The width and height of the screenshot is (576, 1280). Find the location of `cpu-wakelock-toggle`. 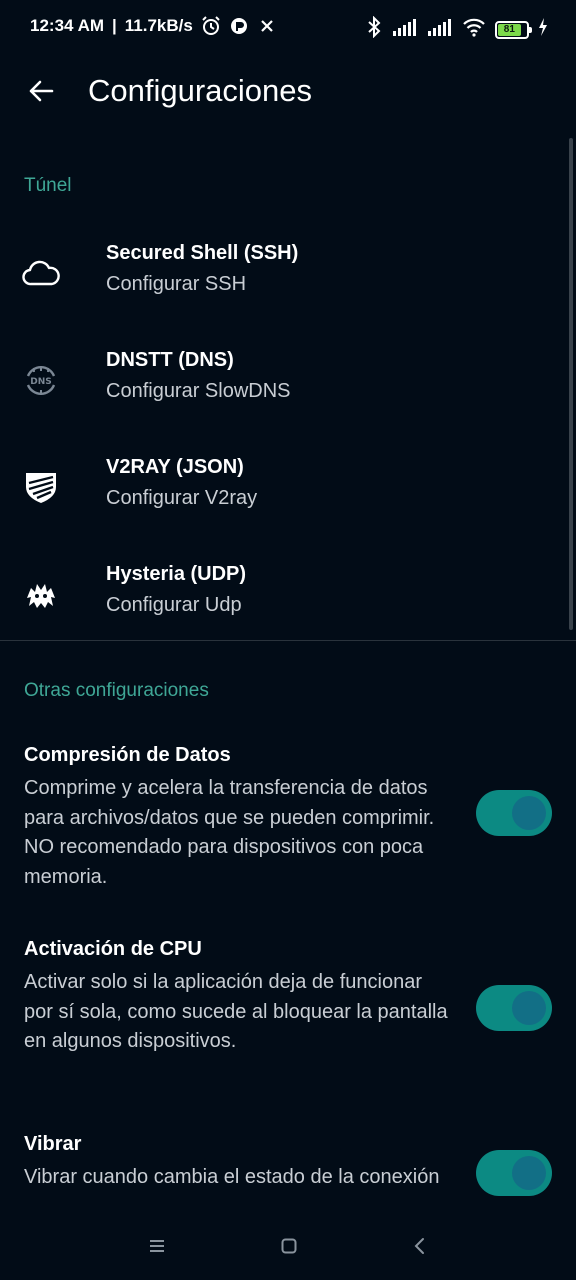

cpu-wakelock-toggle is located at coordinates (514, 1008).